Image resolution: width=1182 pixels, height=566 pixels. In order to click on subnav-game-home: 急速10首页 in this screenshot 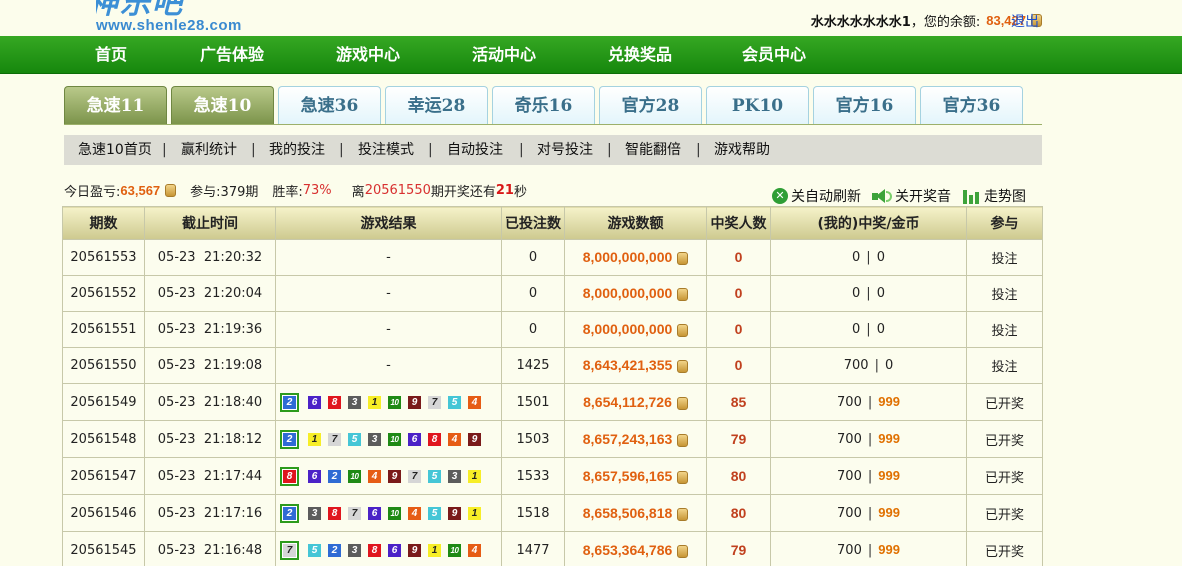, I will do `click(115, 150)`.